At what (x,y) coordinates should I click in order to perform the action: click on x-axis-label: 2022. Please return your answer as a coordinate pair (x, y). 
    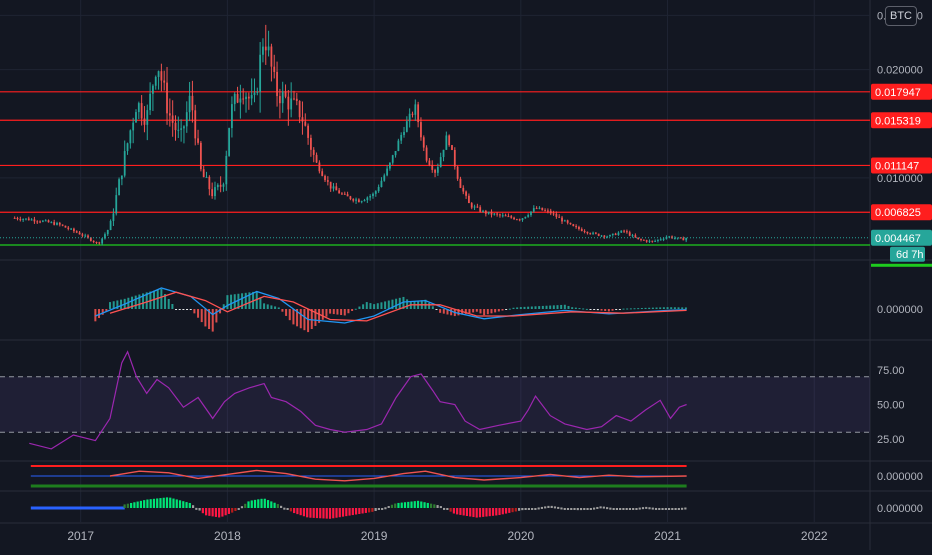
    Looking at the image, I should click on (814, 536).